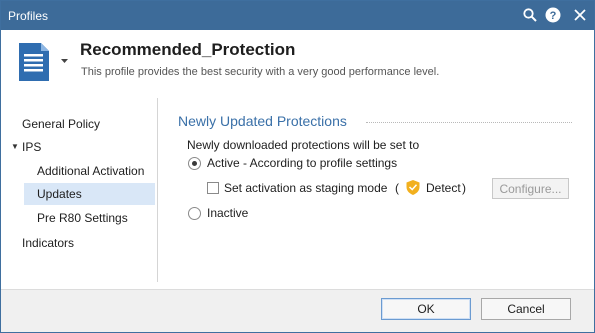 The width and height of the screenshot is (595, 333). Describe the element at coordinates (28, 16) in the screenshot. I see `window-title: Profiles` at that location.